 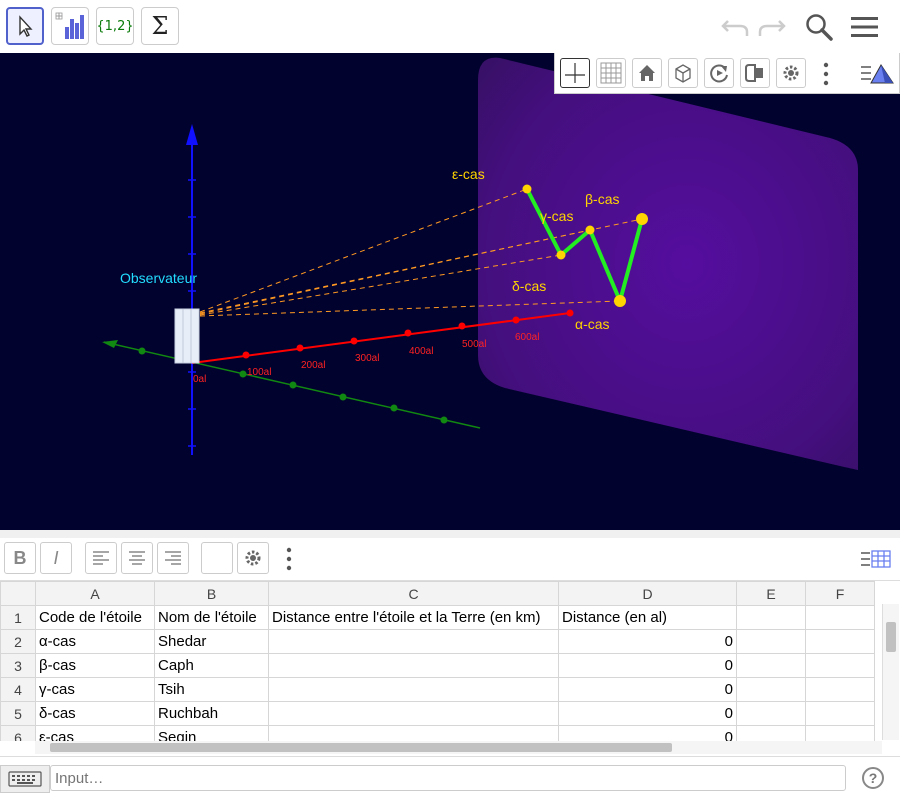 What do you see at coordinates (160, 26) in the screenshot?
I see `sum-tool-button: Σ` at bounding box center [160, 26].